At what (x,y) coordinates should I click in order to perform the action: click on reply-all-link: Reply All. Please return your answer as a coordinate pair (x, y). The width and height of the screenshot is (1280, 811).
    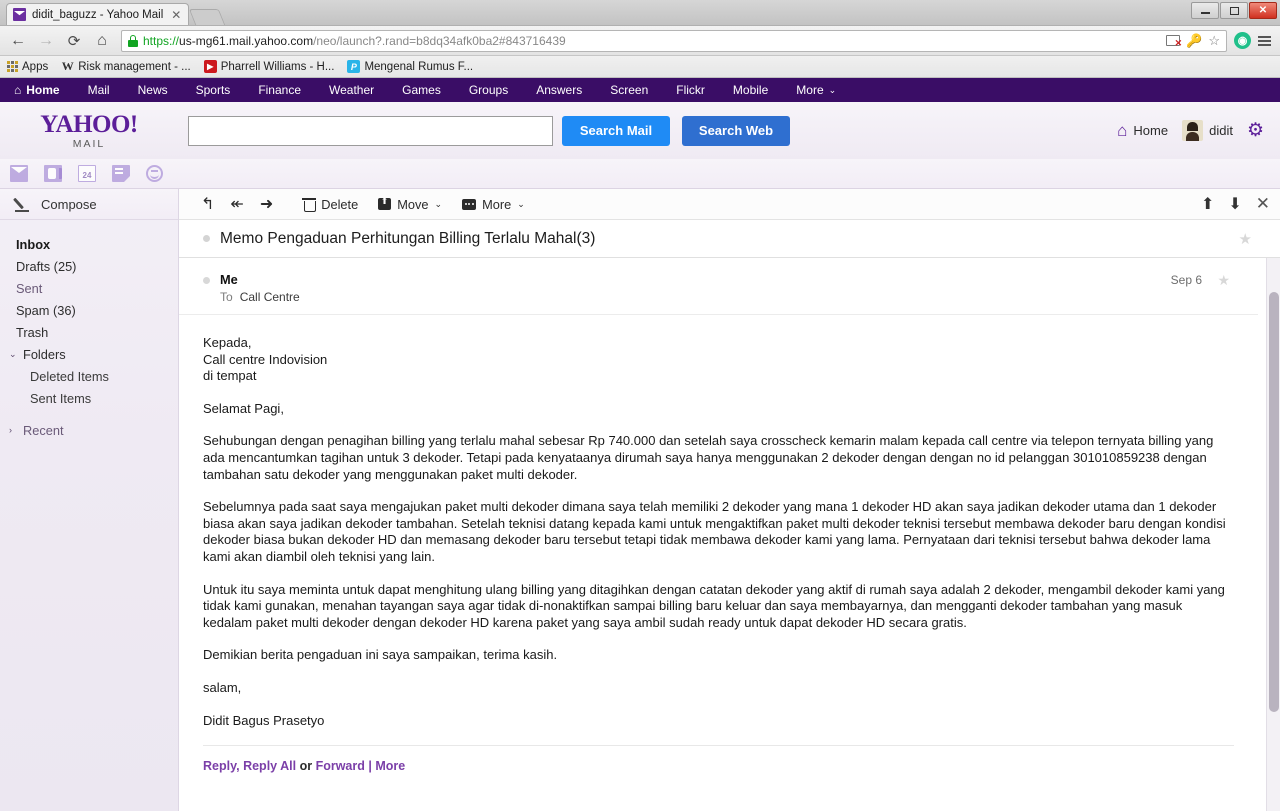
    Looking at the image, I should click on (269, 766).